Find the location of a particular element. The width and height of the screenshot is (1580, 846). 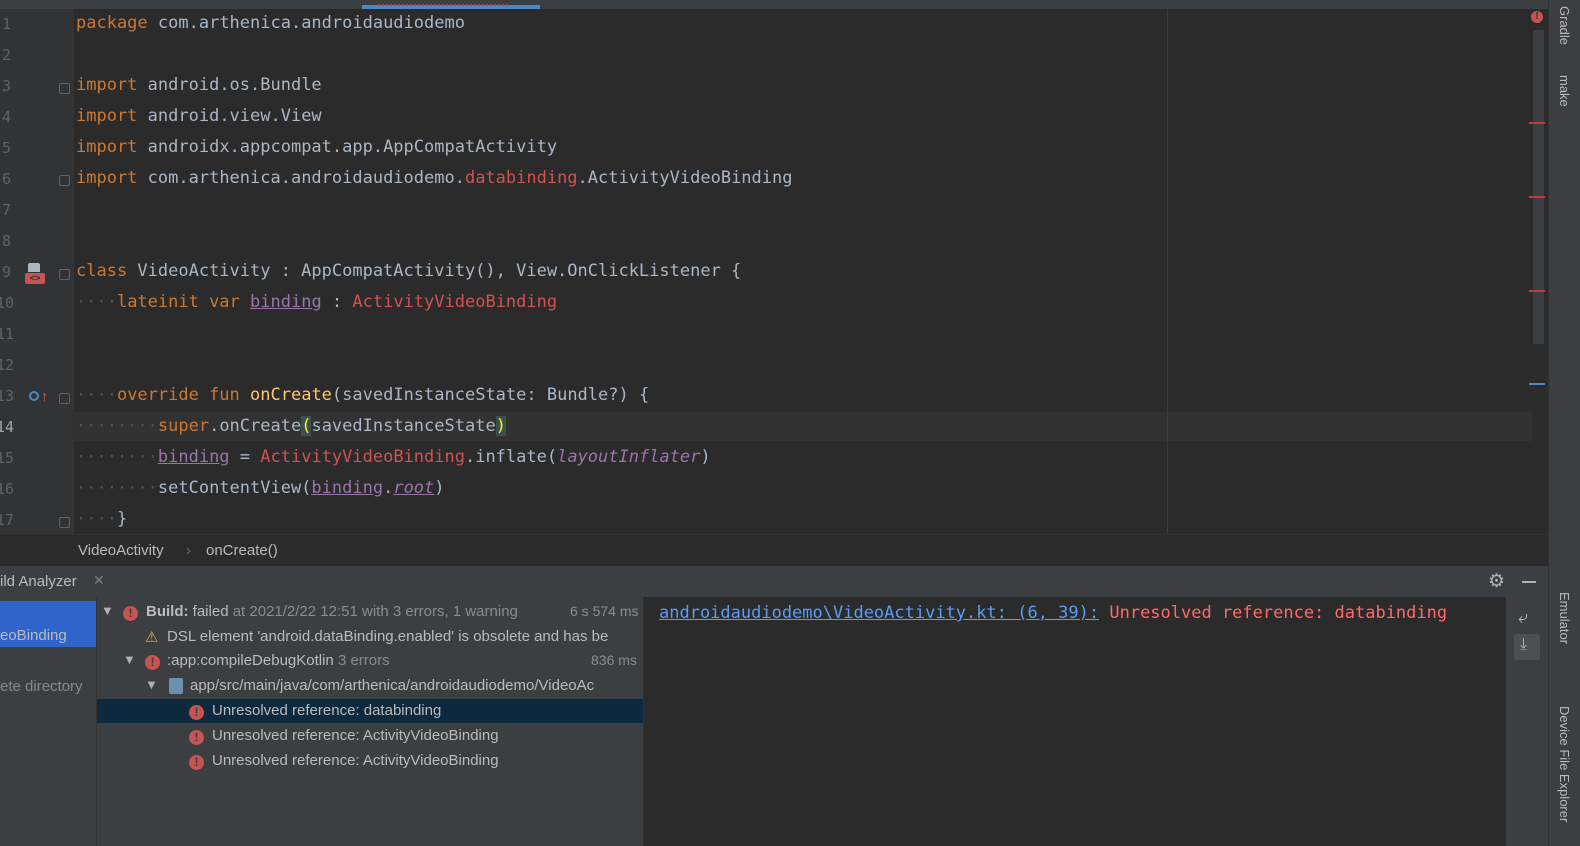

console-toolbar: ⤶ ⤓ is located at coordinates (1527, 721).